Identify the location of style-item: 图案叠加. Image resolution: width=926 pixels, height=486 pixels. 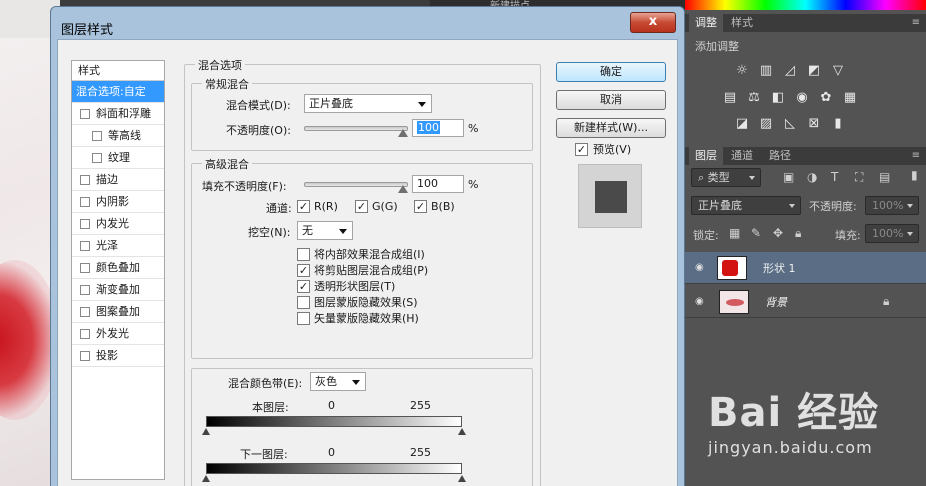
(118, 312).